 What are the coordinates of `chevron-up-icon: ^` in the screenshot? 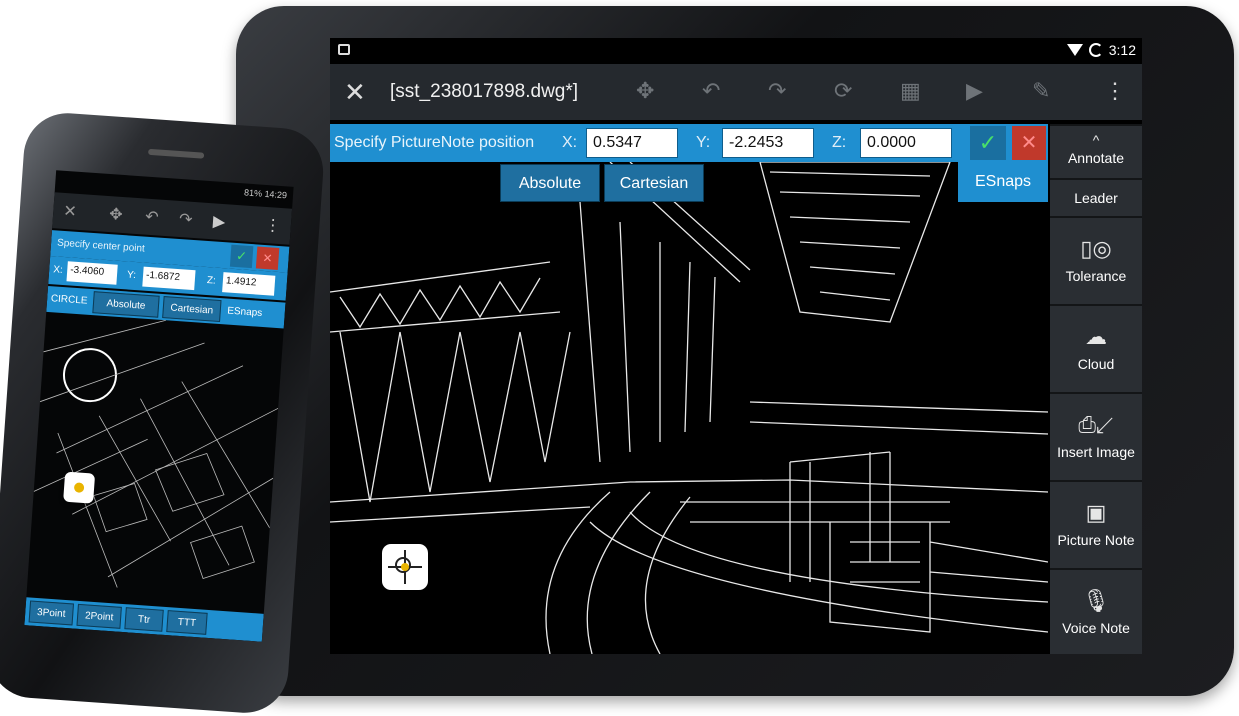 It's located at (1096, 140).